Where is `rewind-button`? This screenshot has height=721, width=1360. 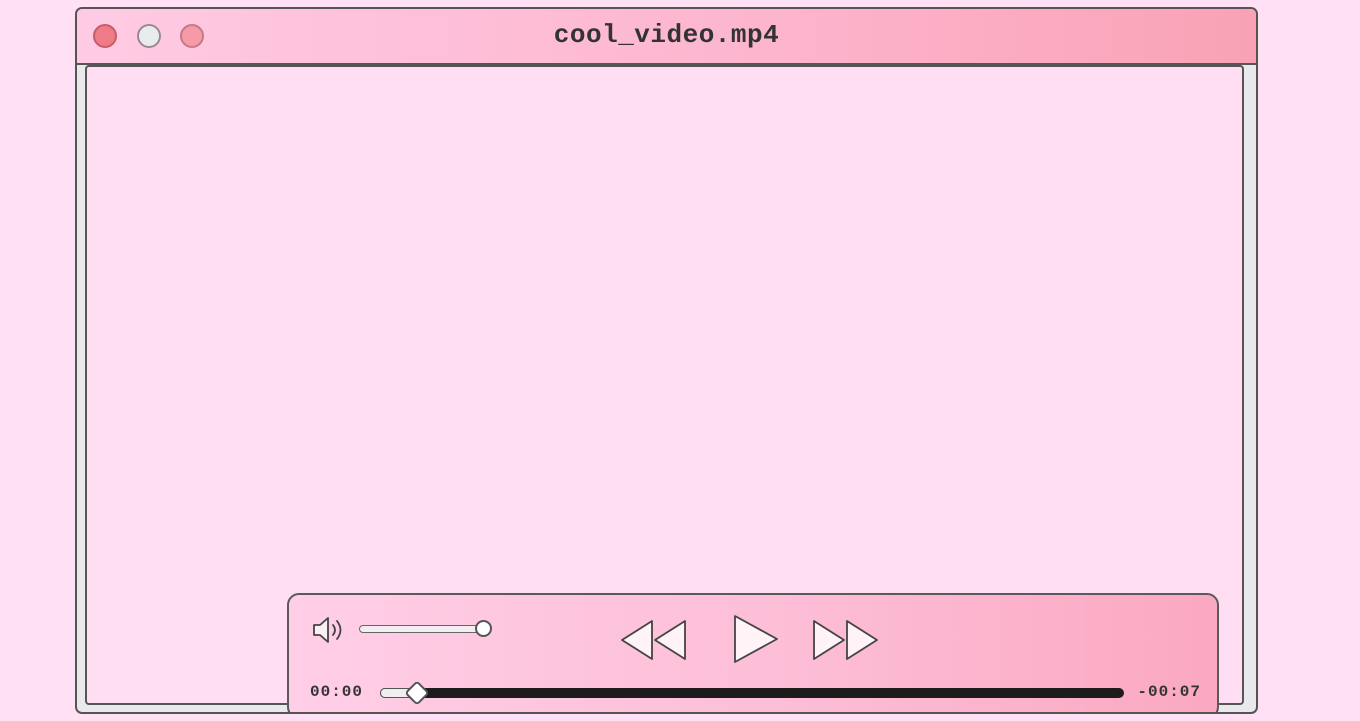
rewind-button is located at coordinates (654, 640).